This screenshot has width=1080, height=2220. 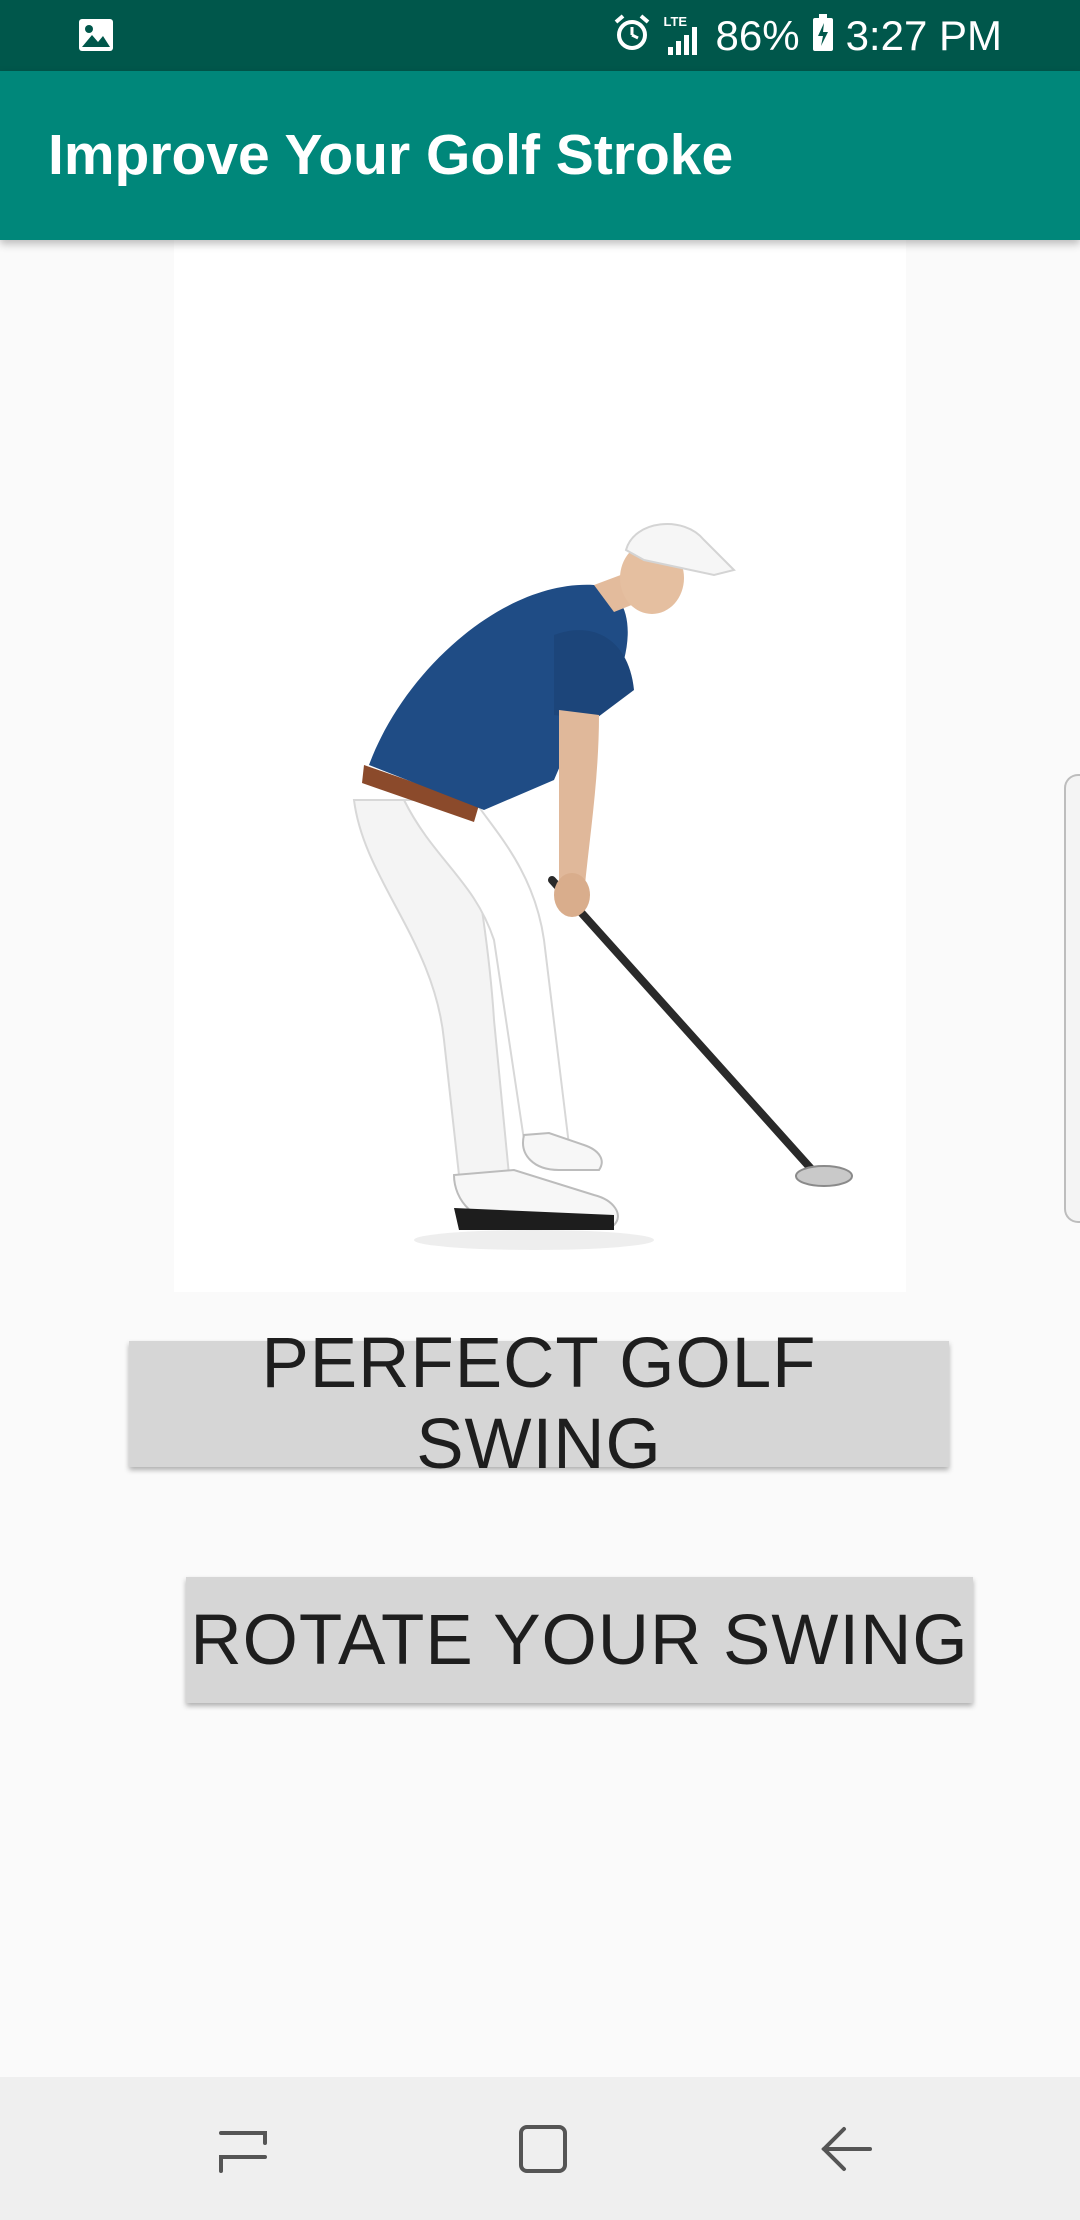 I want to click on status-bar: LTE 86% 3:27 PM, so click(x=540, y=35).